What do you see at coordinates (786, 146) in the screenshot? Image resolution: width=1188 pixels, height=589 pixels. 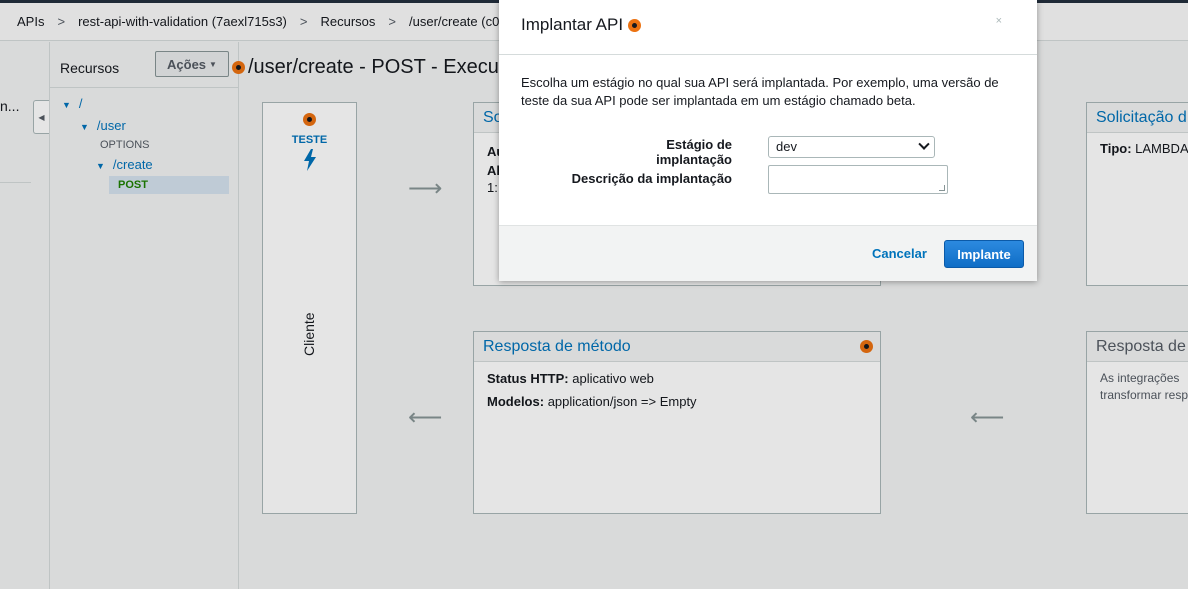 I see `stage-select-value: dev` at bounding box center [786, 146].